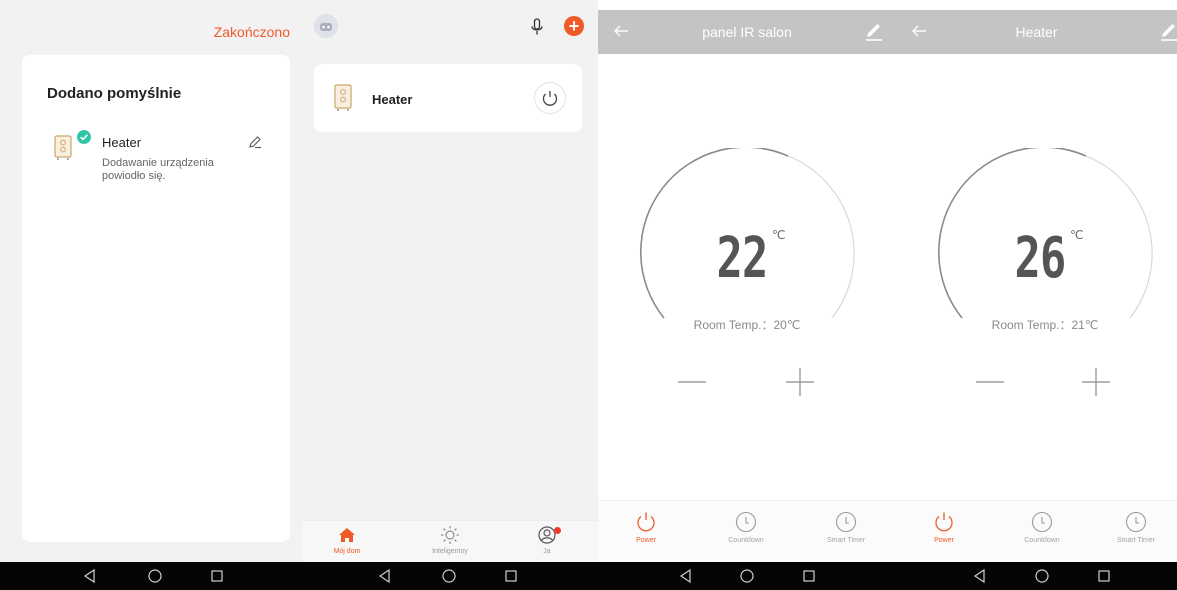 This screenshot has width=1177, height=590. I want to click on tab-label: Inteligentny, so click(450, 551).